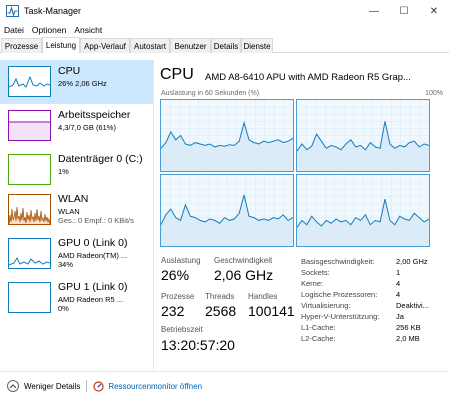  Describe the element at coordinates (312, 283) in the screenshot. I see `info-label: Kerne:` at that location.